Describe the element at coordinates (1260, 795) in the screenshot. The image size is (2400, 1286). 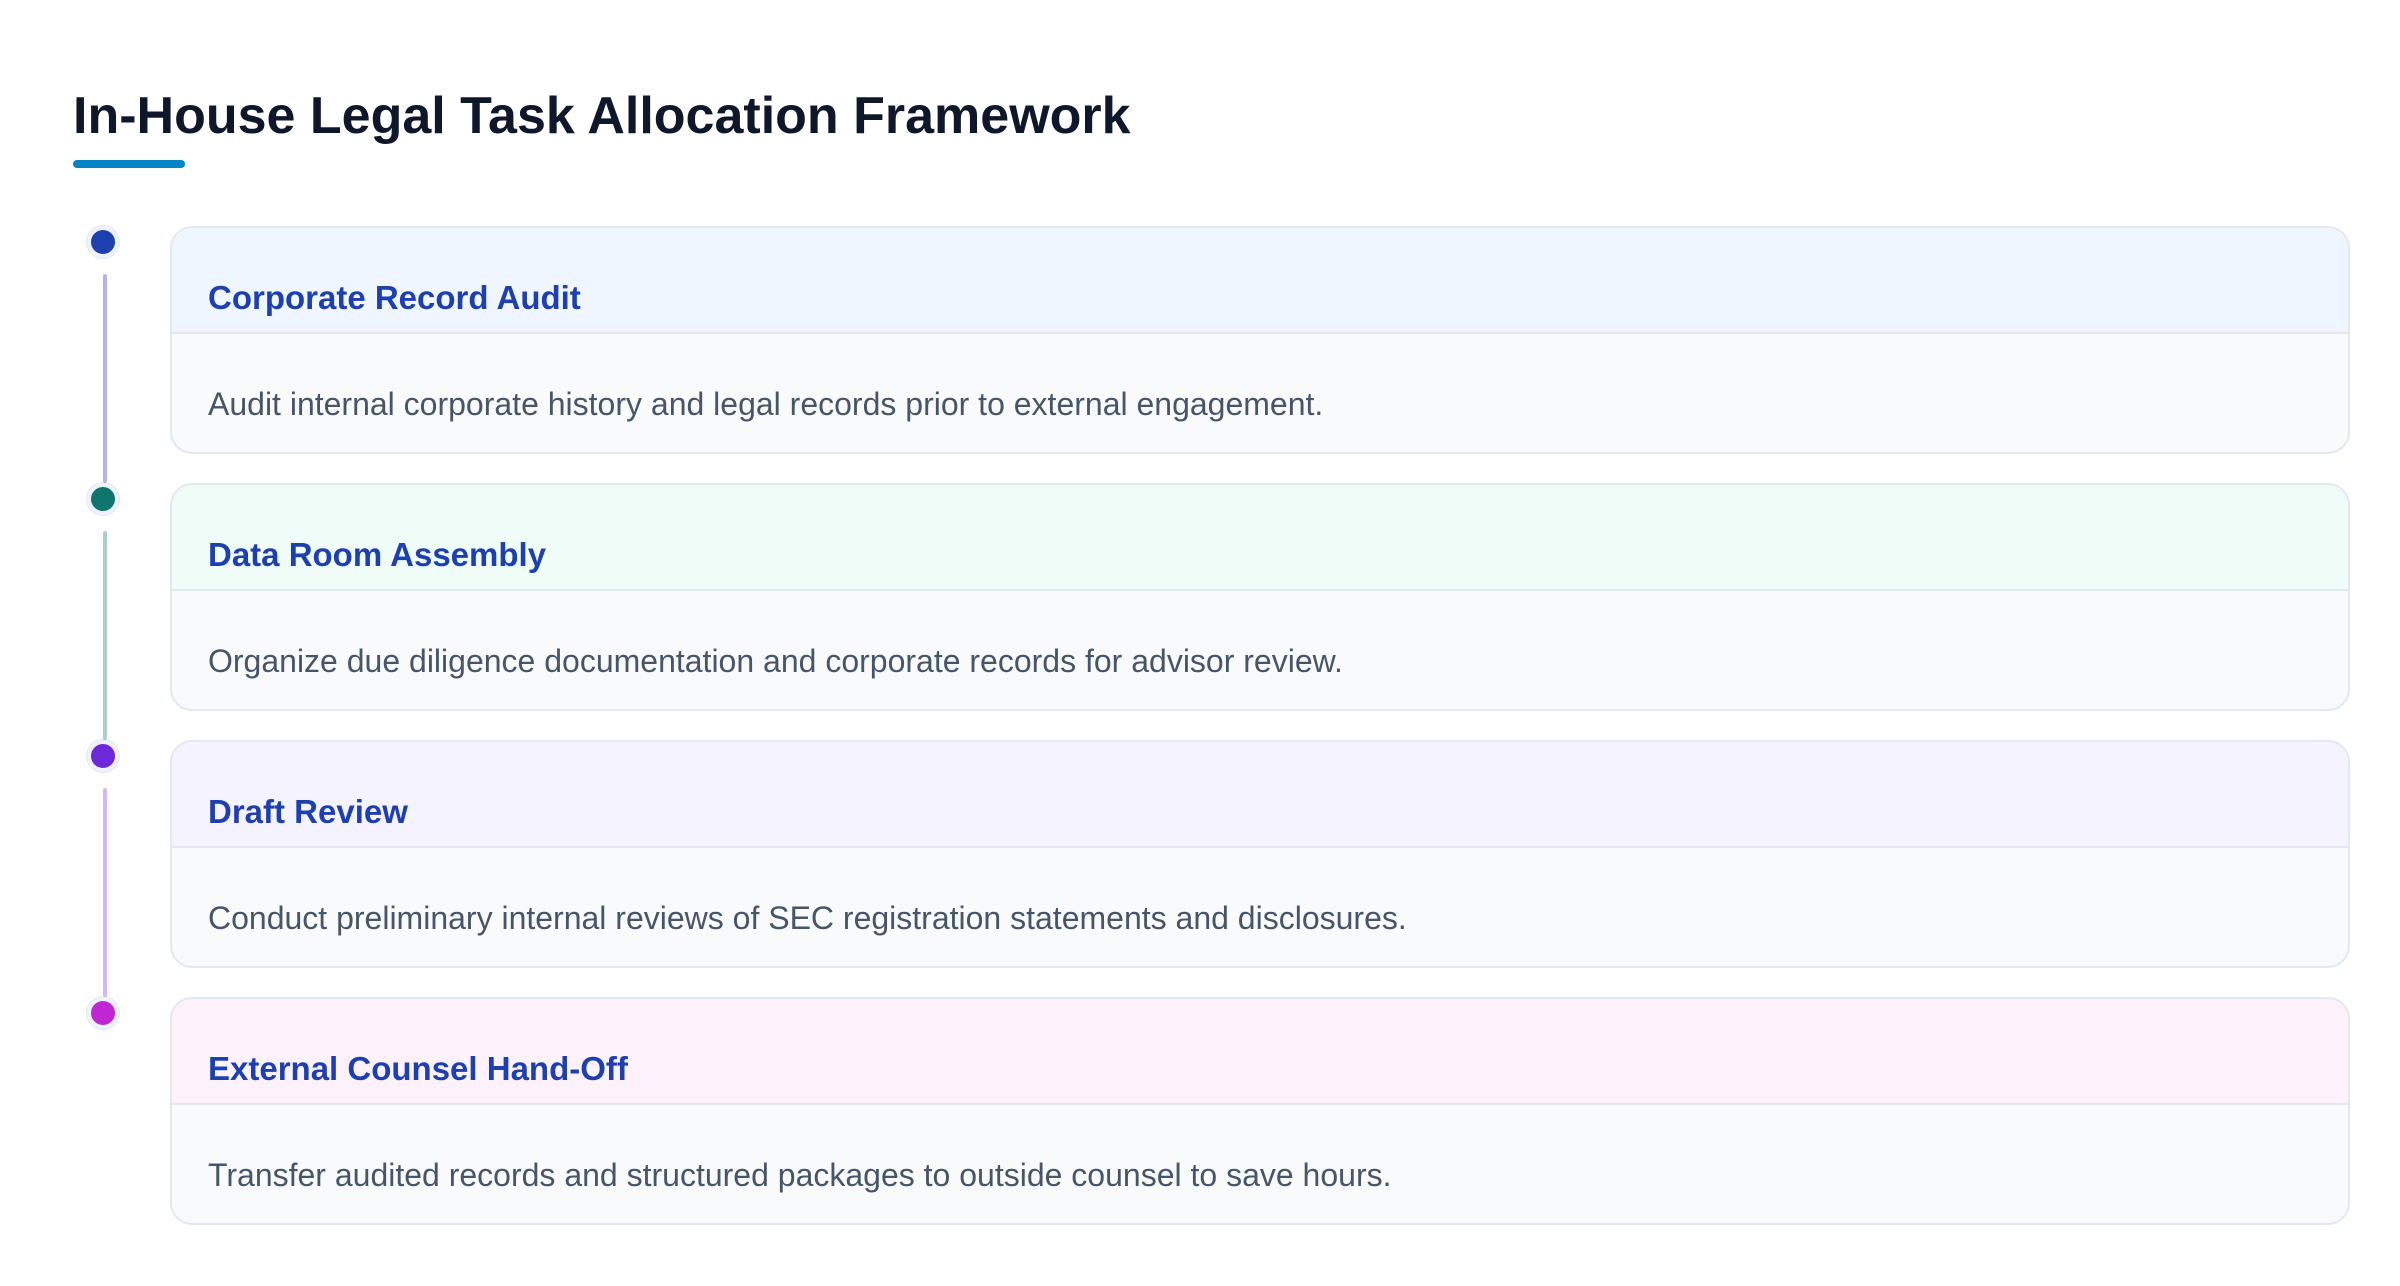
I see `step-card-header: Draft Review` at that location.